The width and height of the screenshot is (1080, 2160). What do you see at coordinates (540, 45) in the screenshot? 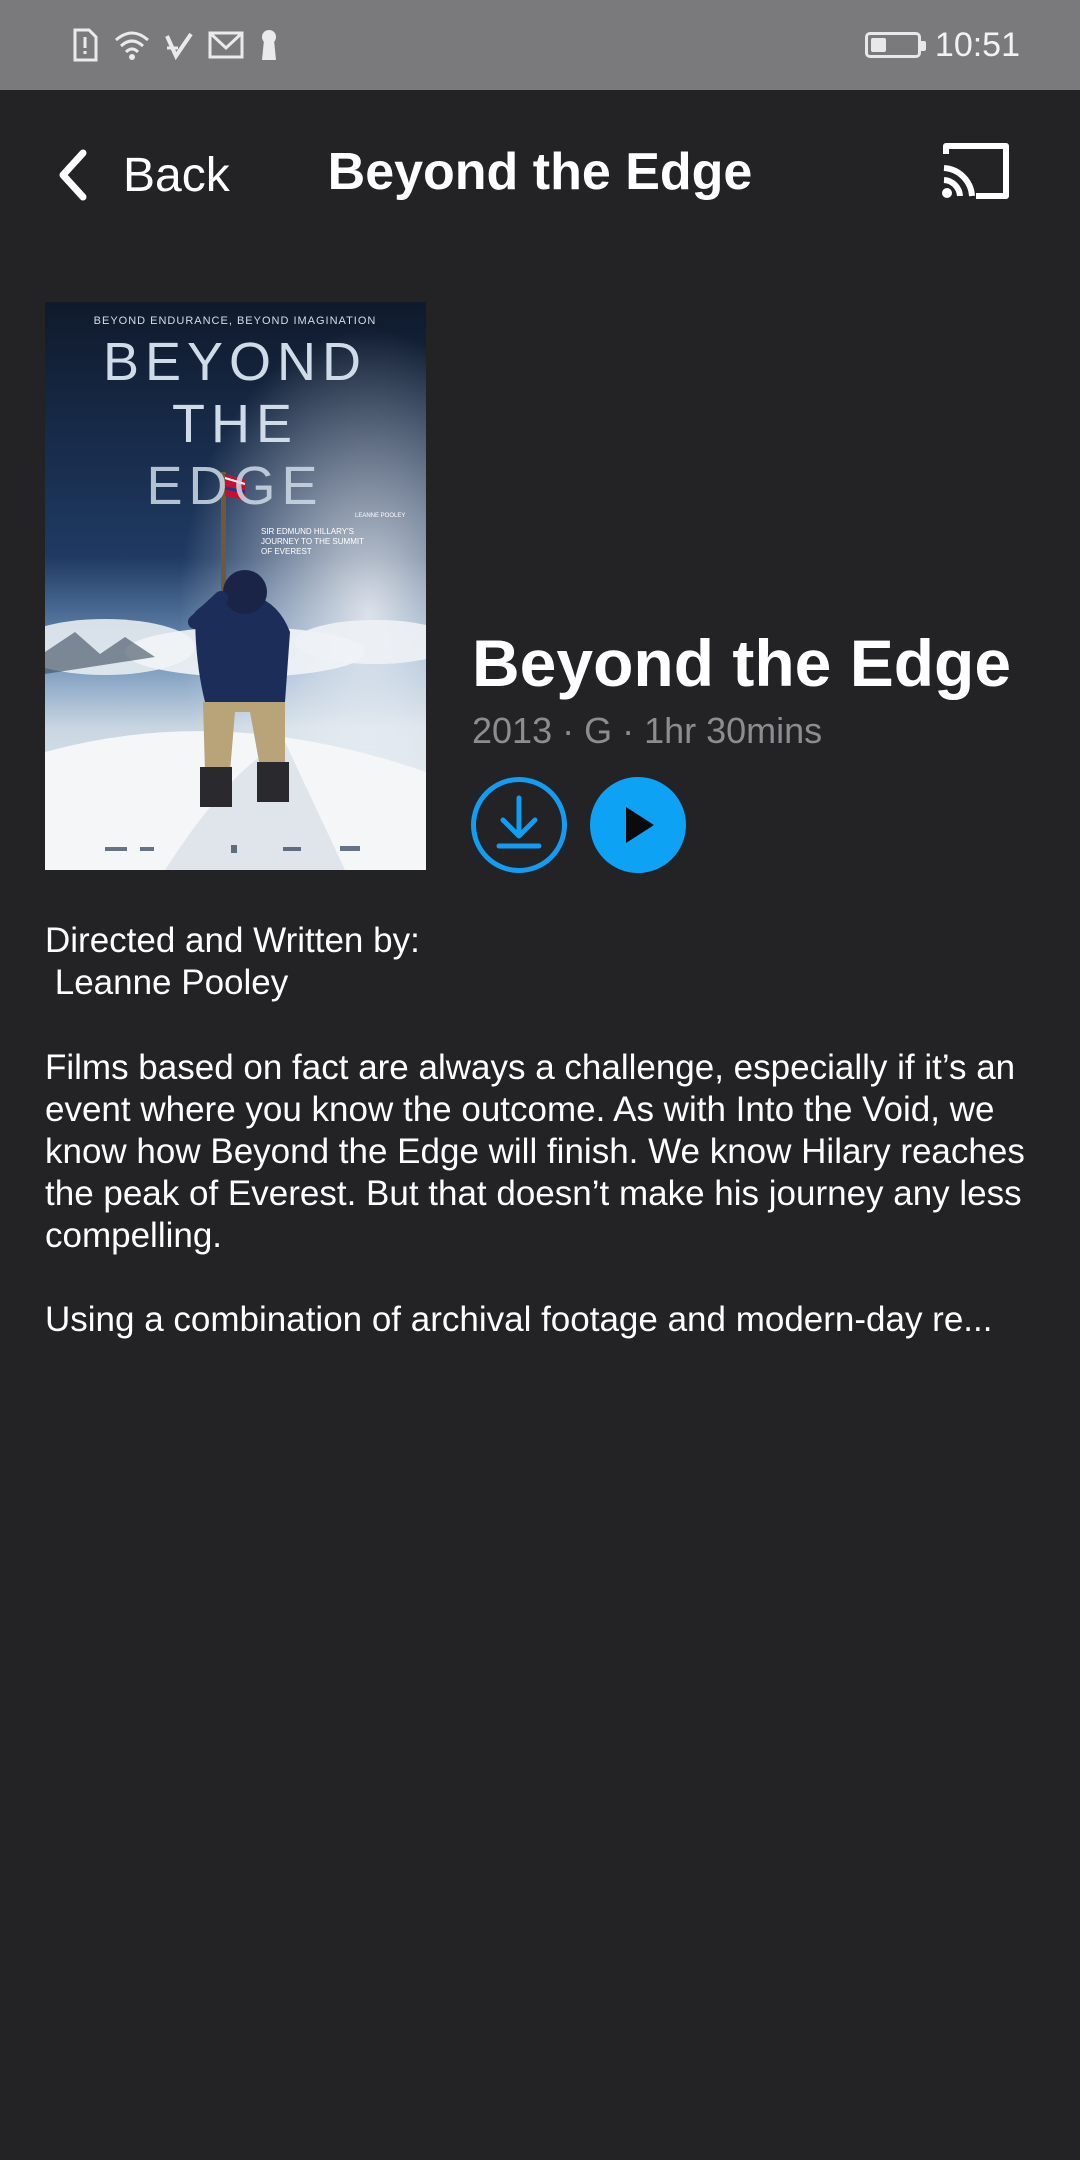
I see `status-bar: 10:51` at bounding box center [540, 45].